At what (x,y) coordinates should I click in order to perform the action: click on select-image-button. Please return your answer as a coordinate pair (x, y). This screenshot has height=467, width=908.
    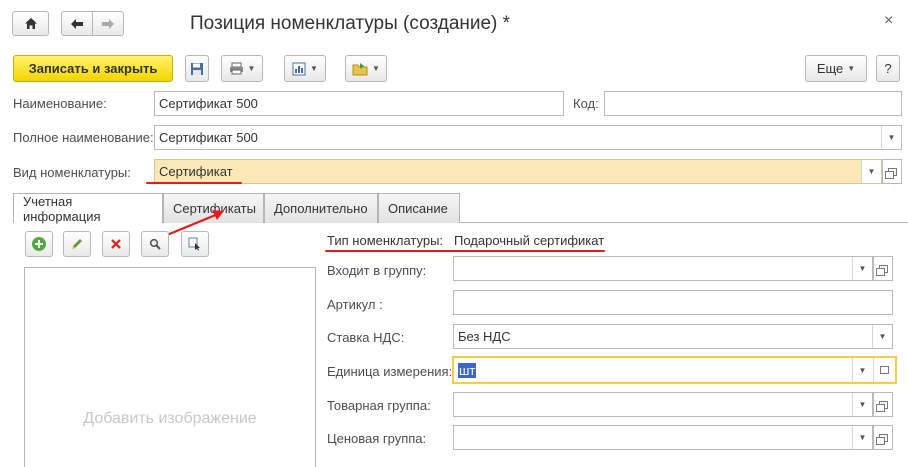
    Looking at the image, I should click on (195, 244).